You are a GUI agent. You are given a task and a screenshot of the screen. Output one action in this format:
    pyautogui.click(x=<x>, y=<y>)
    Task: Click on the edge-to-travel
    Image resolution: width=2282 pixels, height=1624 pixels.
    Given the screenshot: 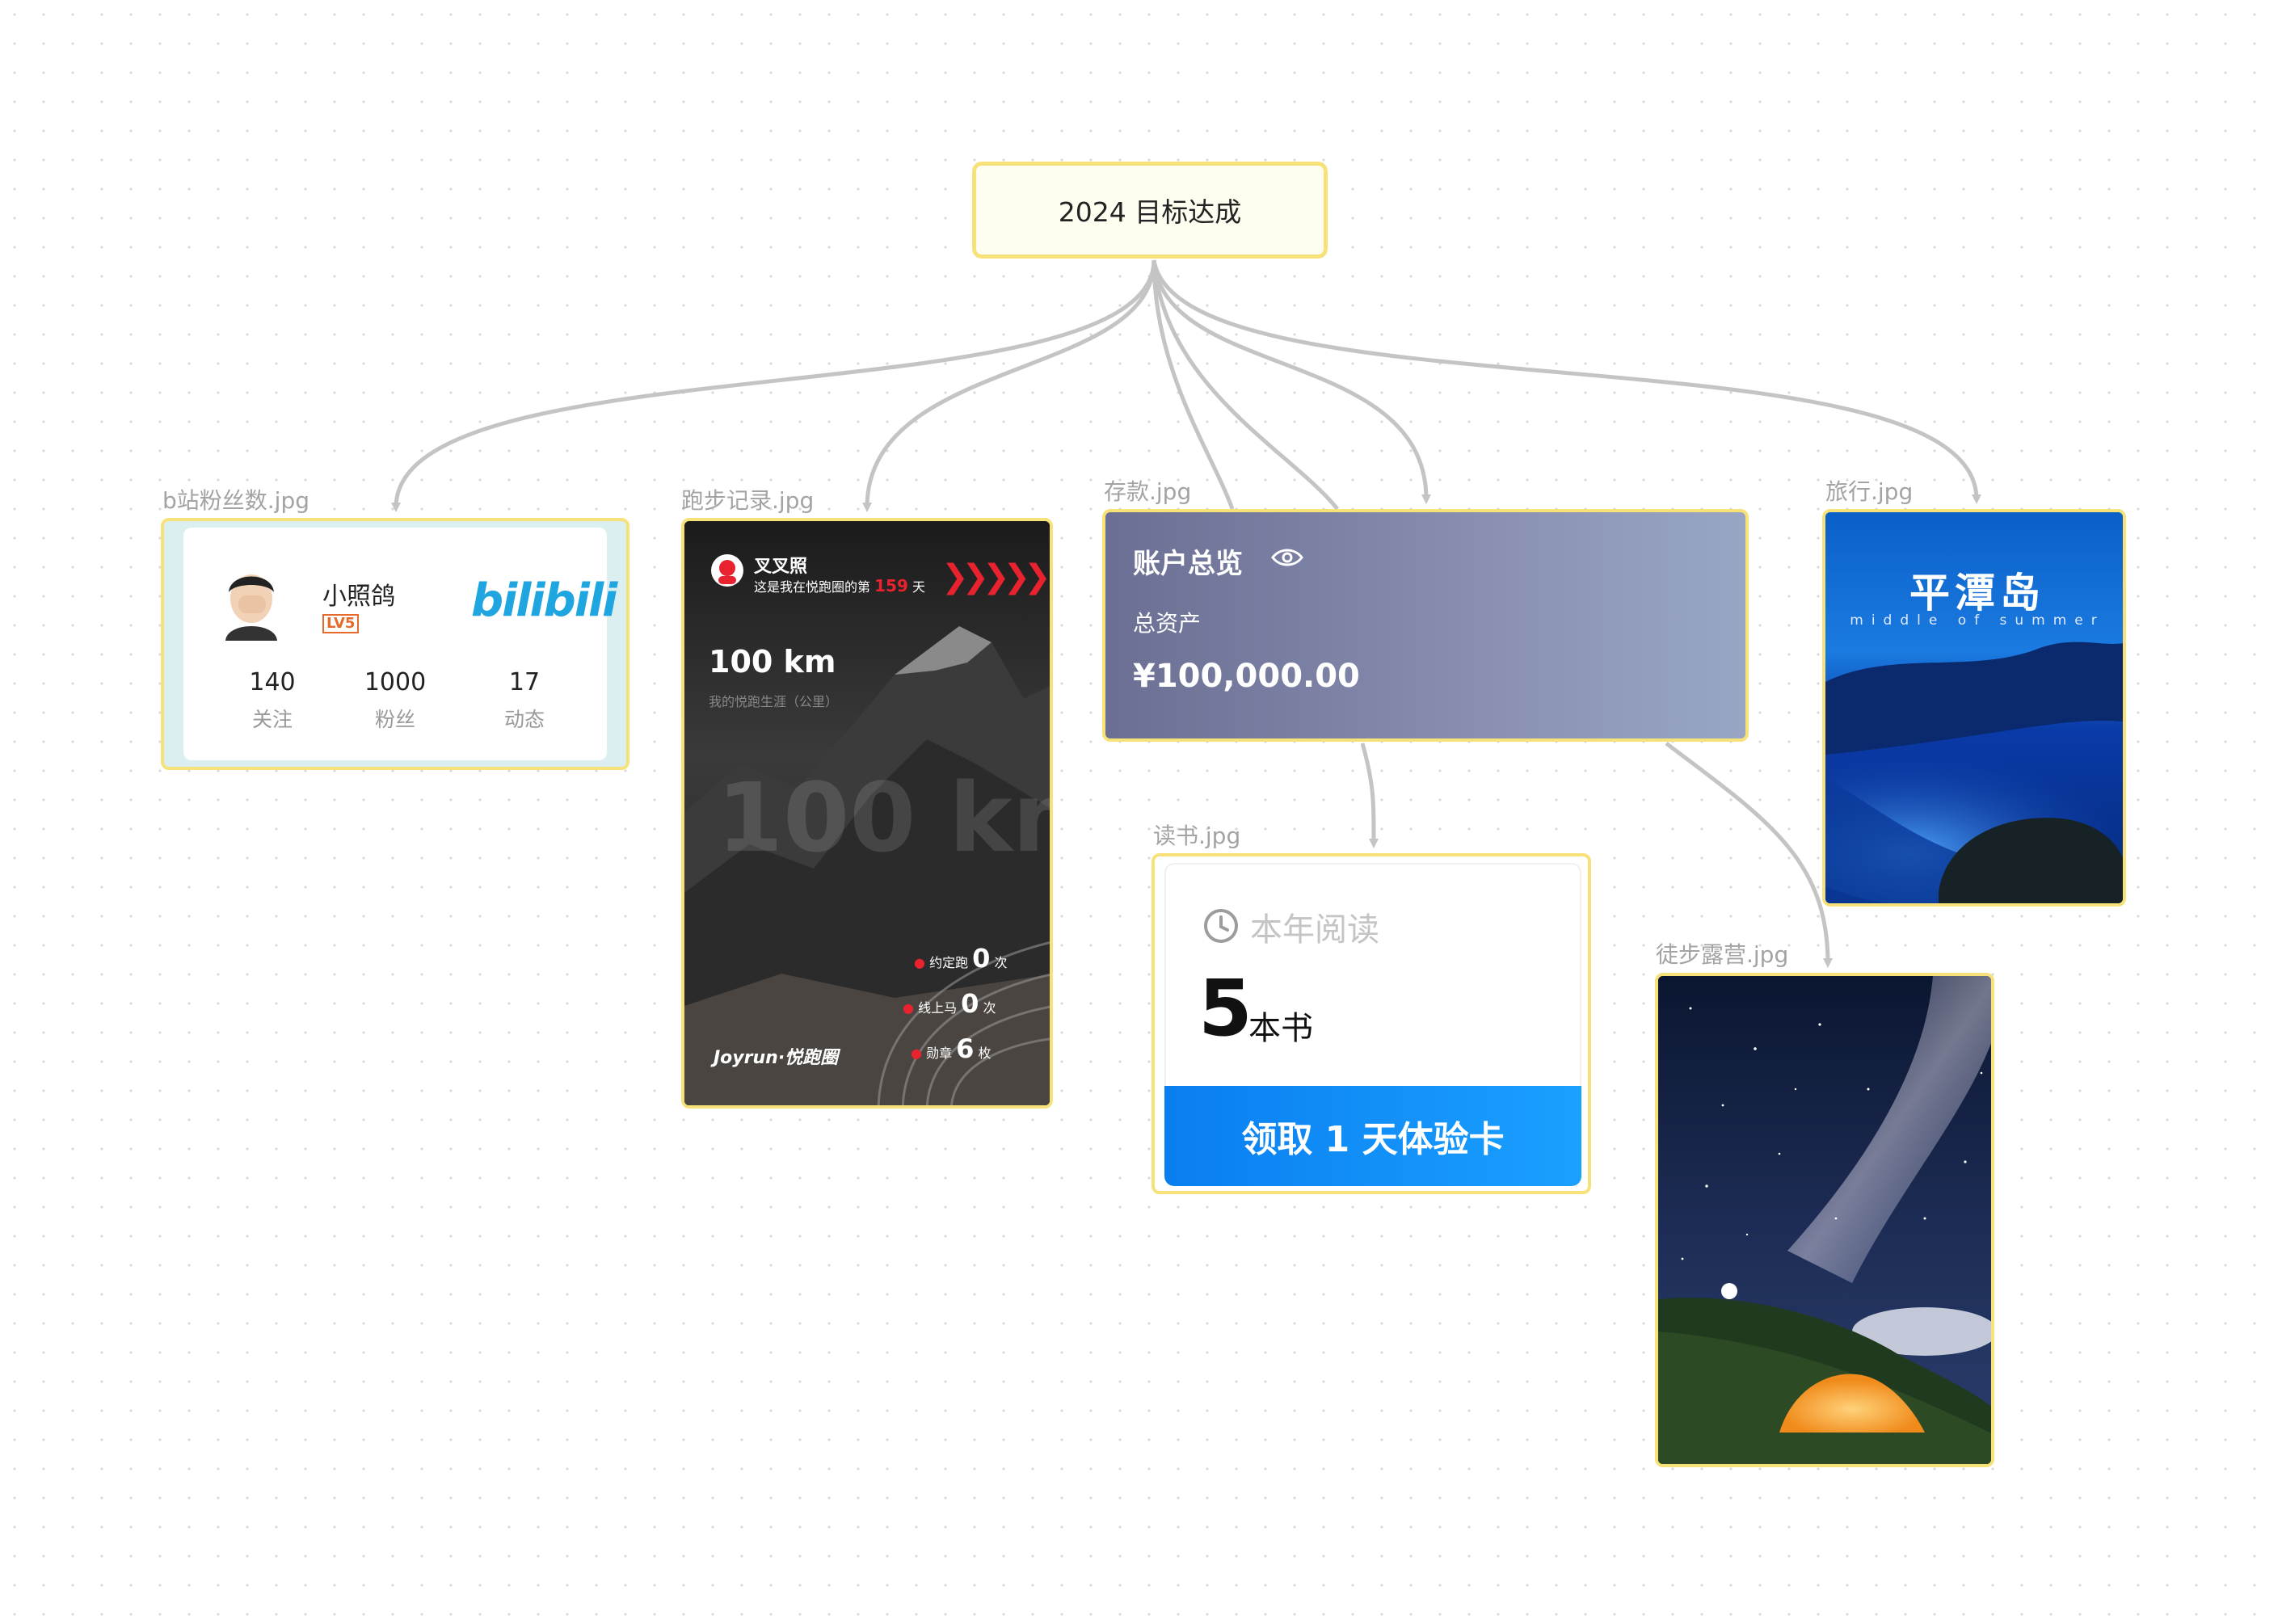 What is the action you would take?
    pyautogui.click(x=1566, y=382)
    